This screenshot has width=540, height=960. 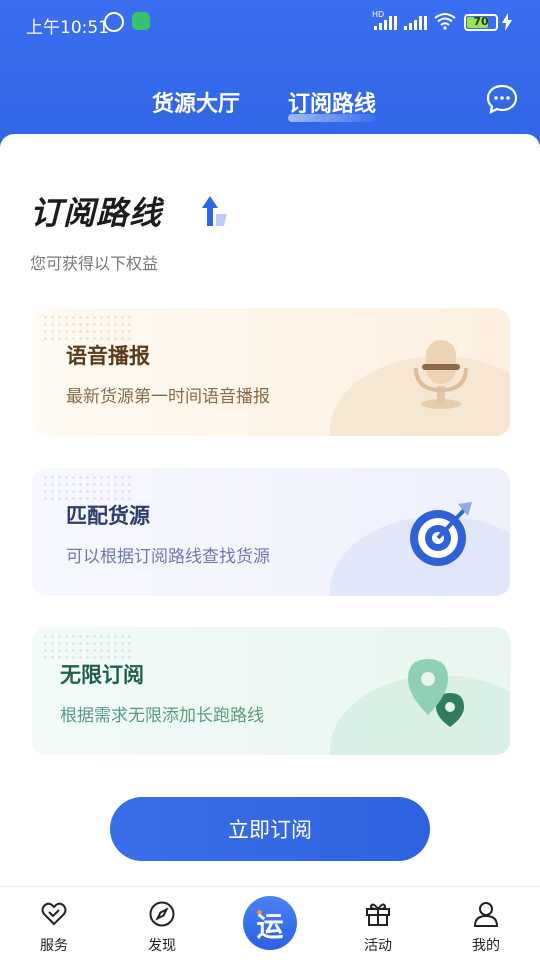 I want to click on chat-bubble-icon, so click(x=502, y=99).